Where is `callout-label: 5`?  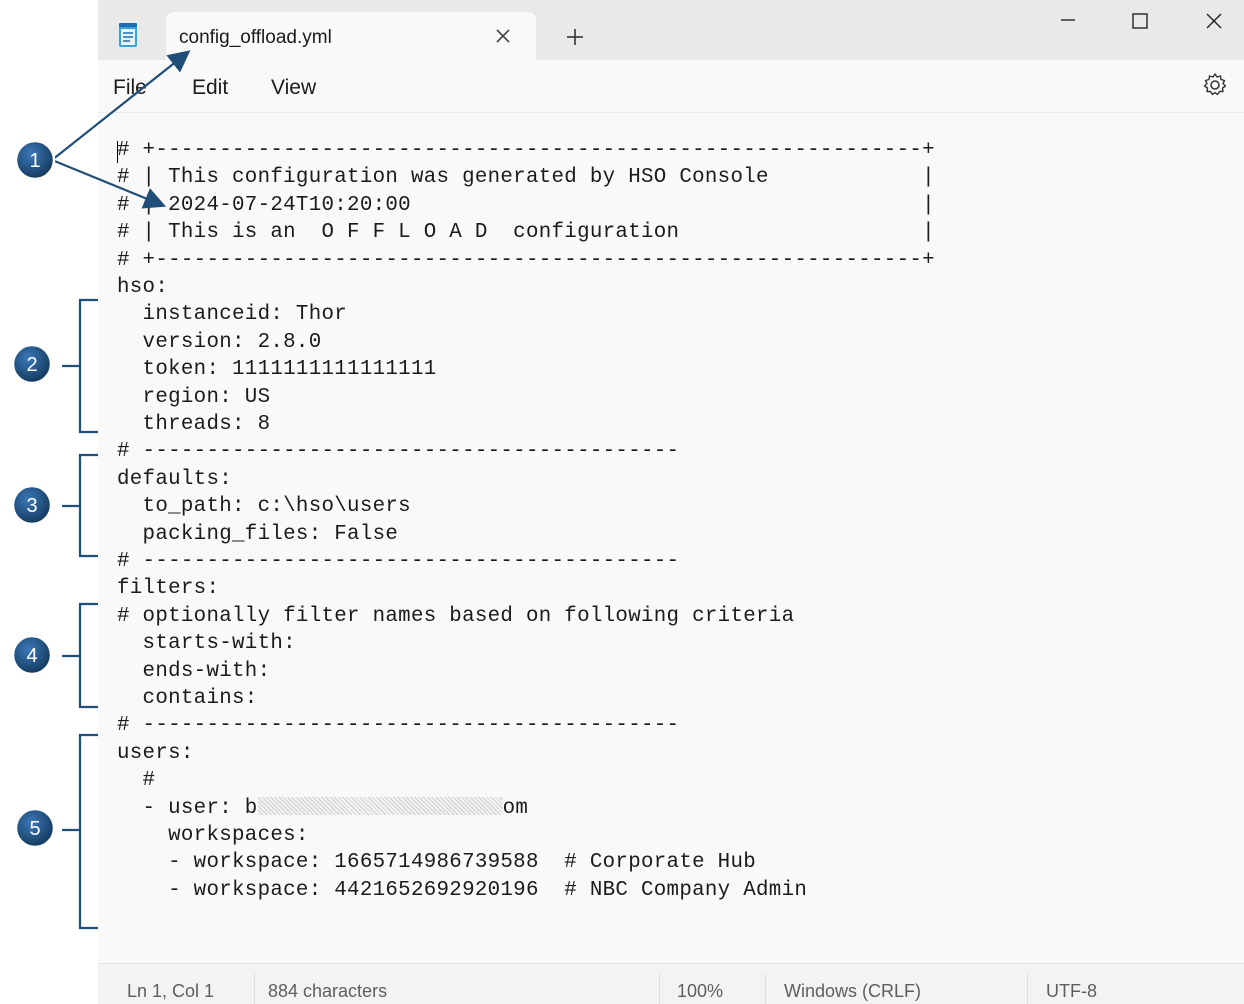
callout-label: 5 is located at coordinates (34, 829).